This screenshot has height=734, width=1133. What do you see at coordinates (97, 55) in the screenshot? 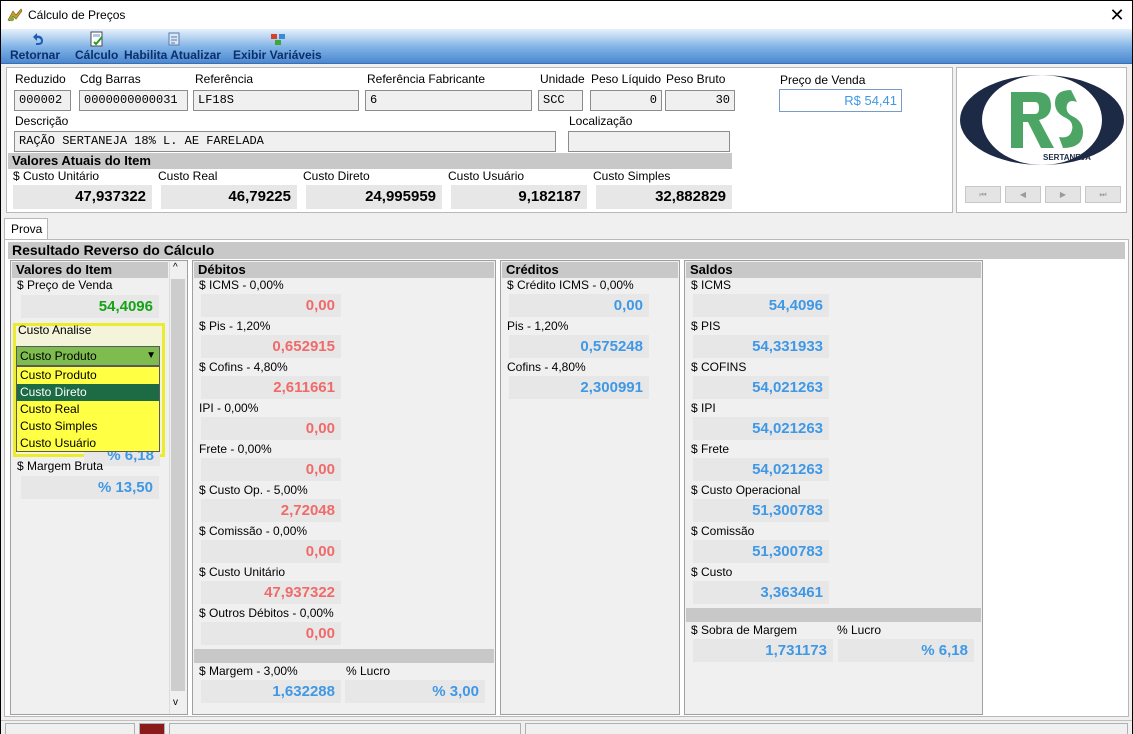
I see `calculo-label: Cálculo` at bounding box center [97, 55].